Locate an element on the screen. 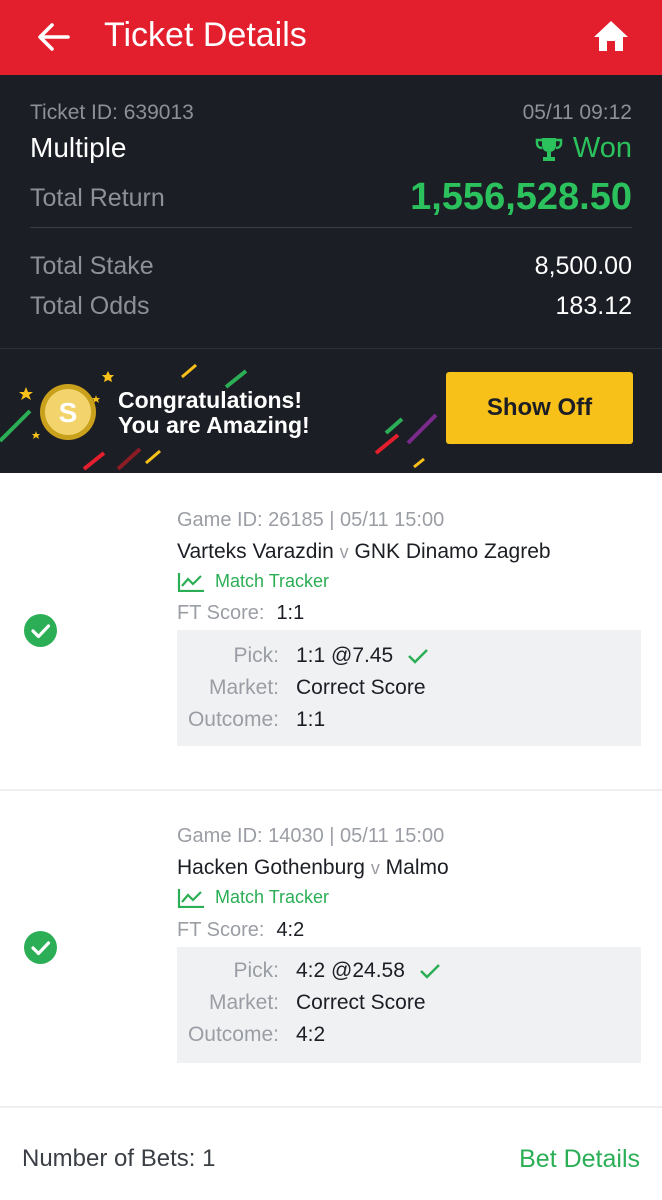 The width and height of the screenshot is (662, 1200). ft-score: FT Score: 4:2 is located at coordinates (240, 930).